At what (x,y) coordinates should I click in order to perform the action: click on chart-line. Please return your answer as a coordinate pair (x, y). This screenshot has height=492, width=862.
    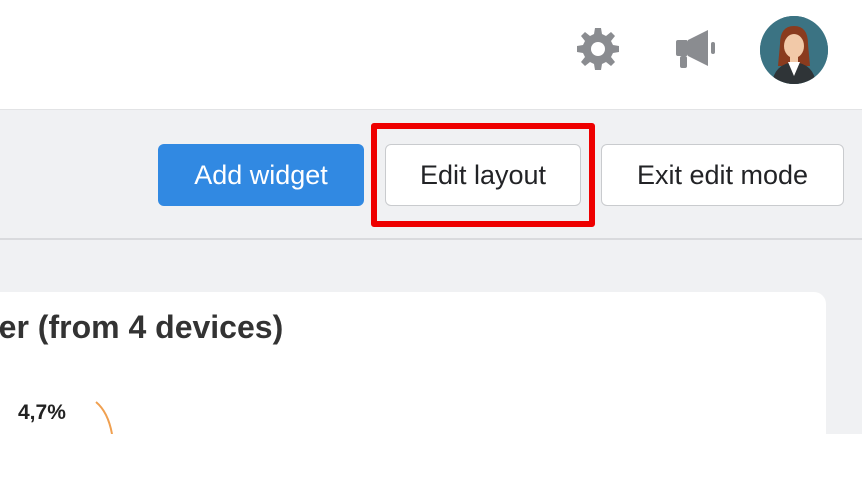
    Looking at the image, I should click on (104, 417).